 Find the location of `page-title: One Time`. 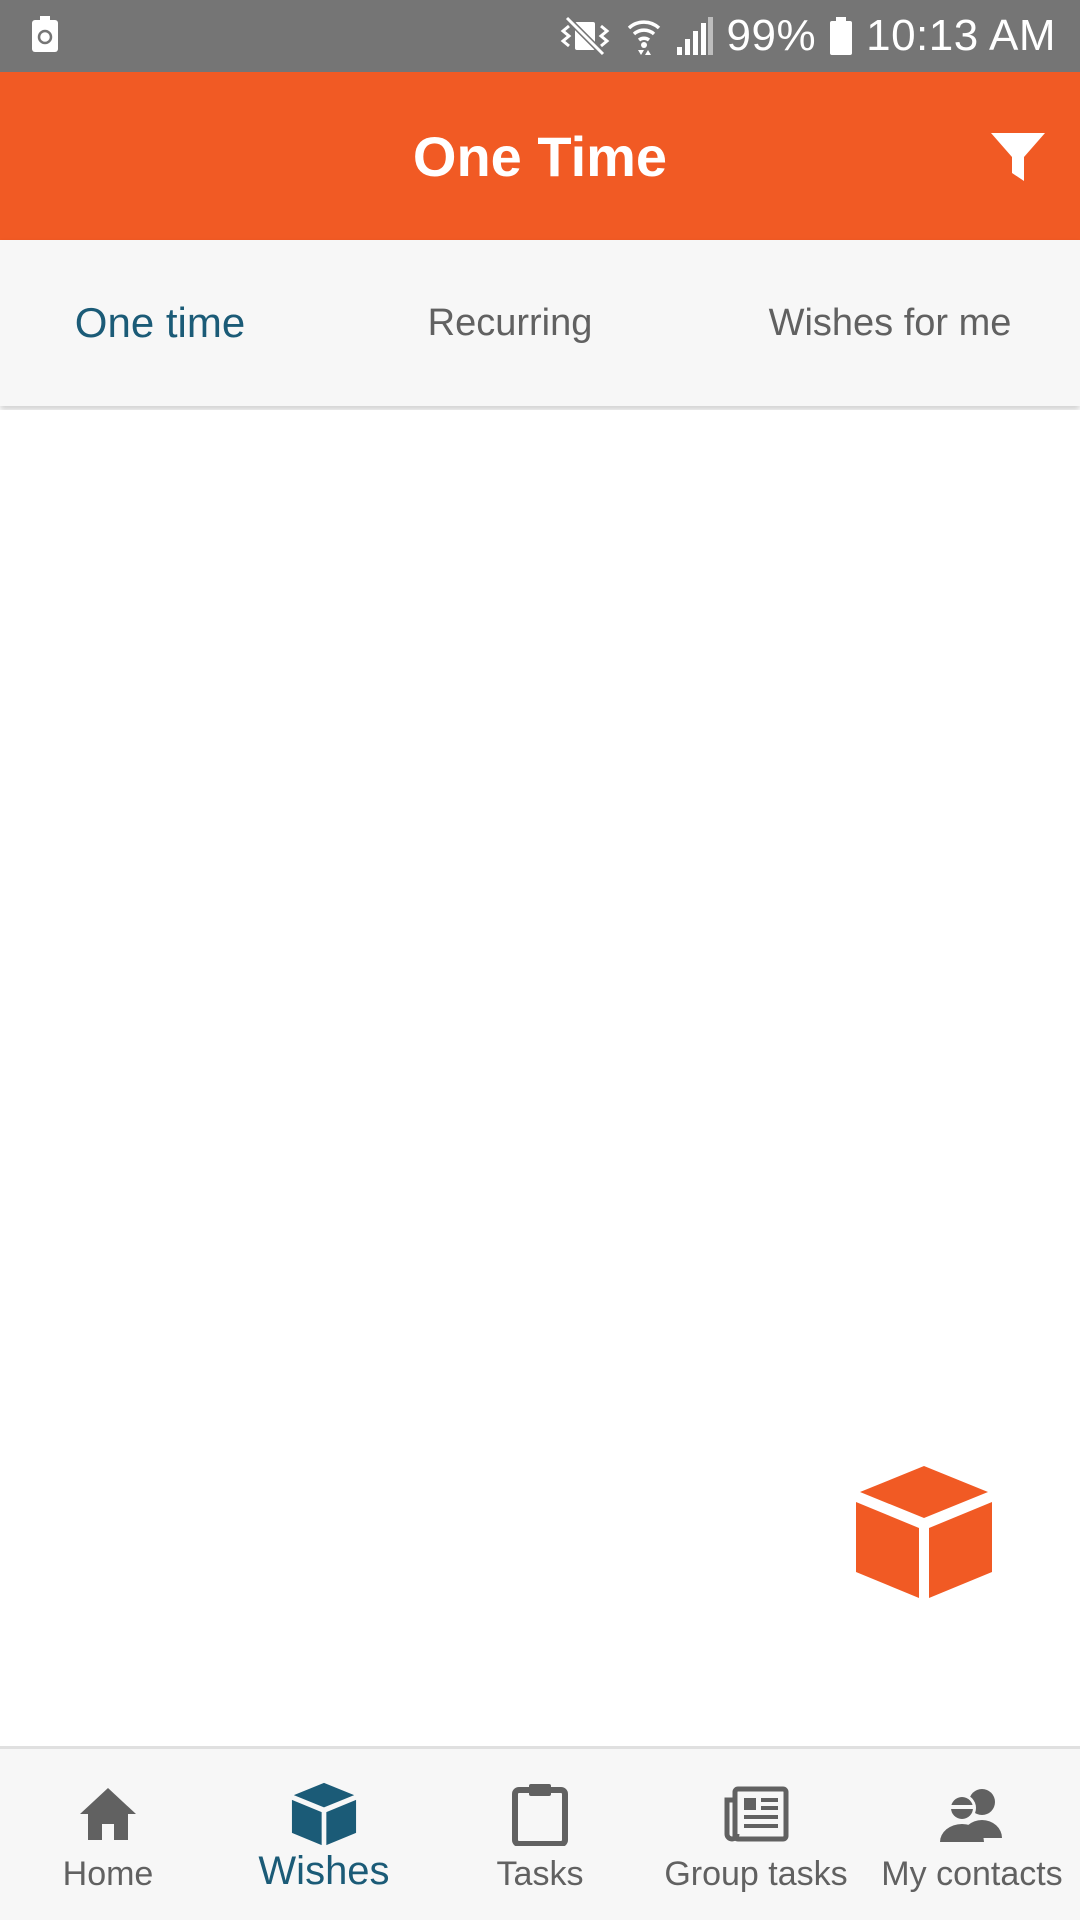

page-title: One Time is located at coordinates (540, 156).